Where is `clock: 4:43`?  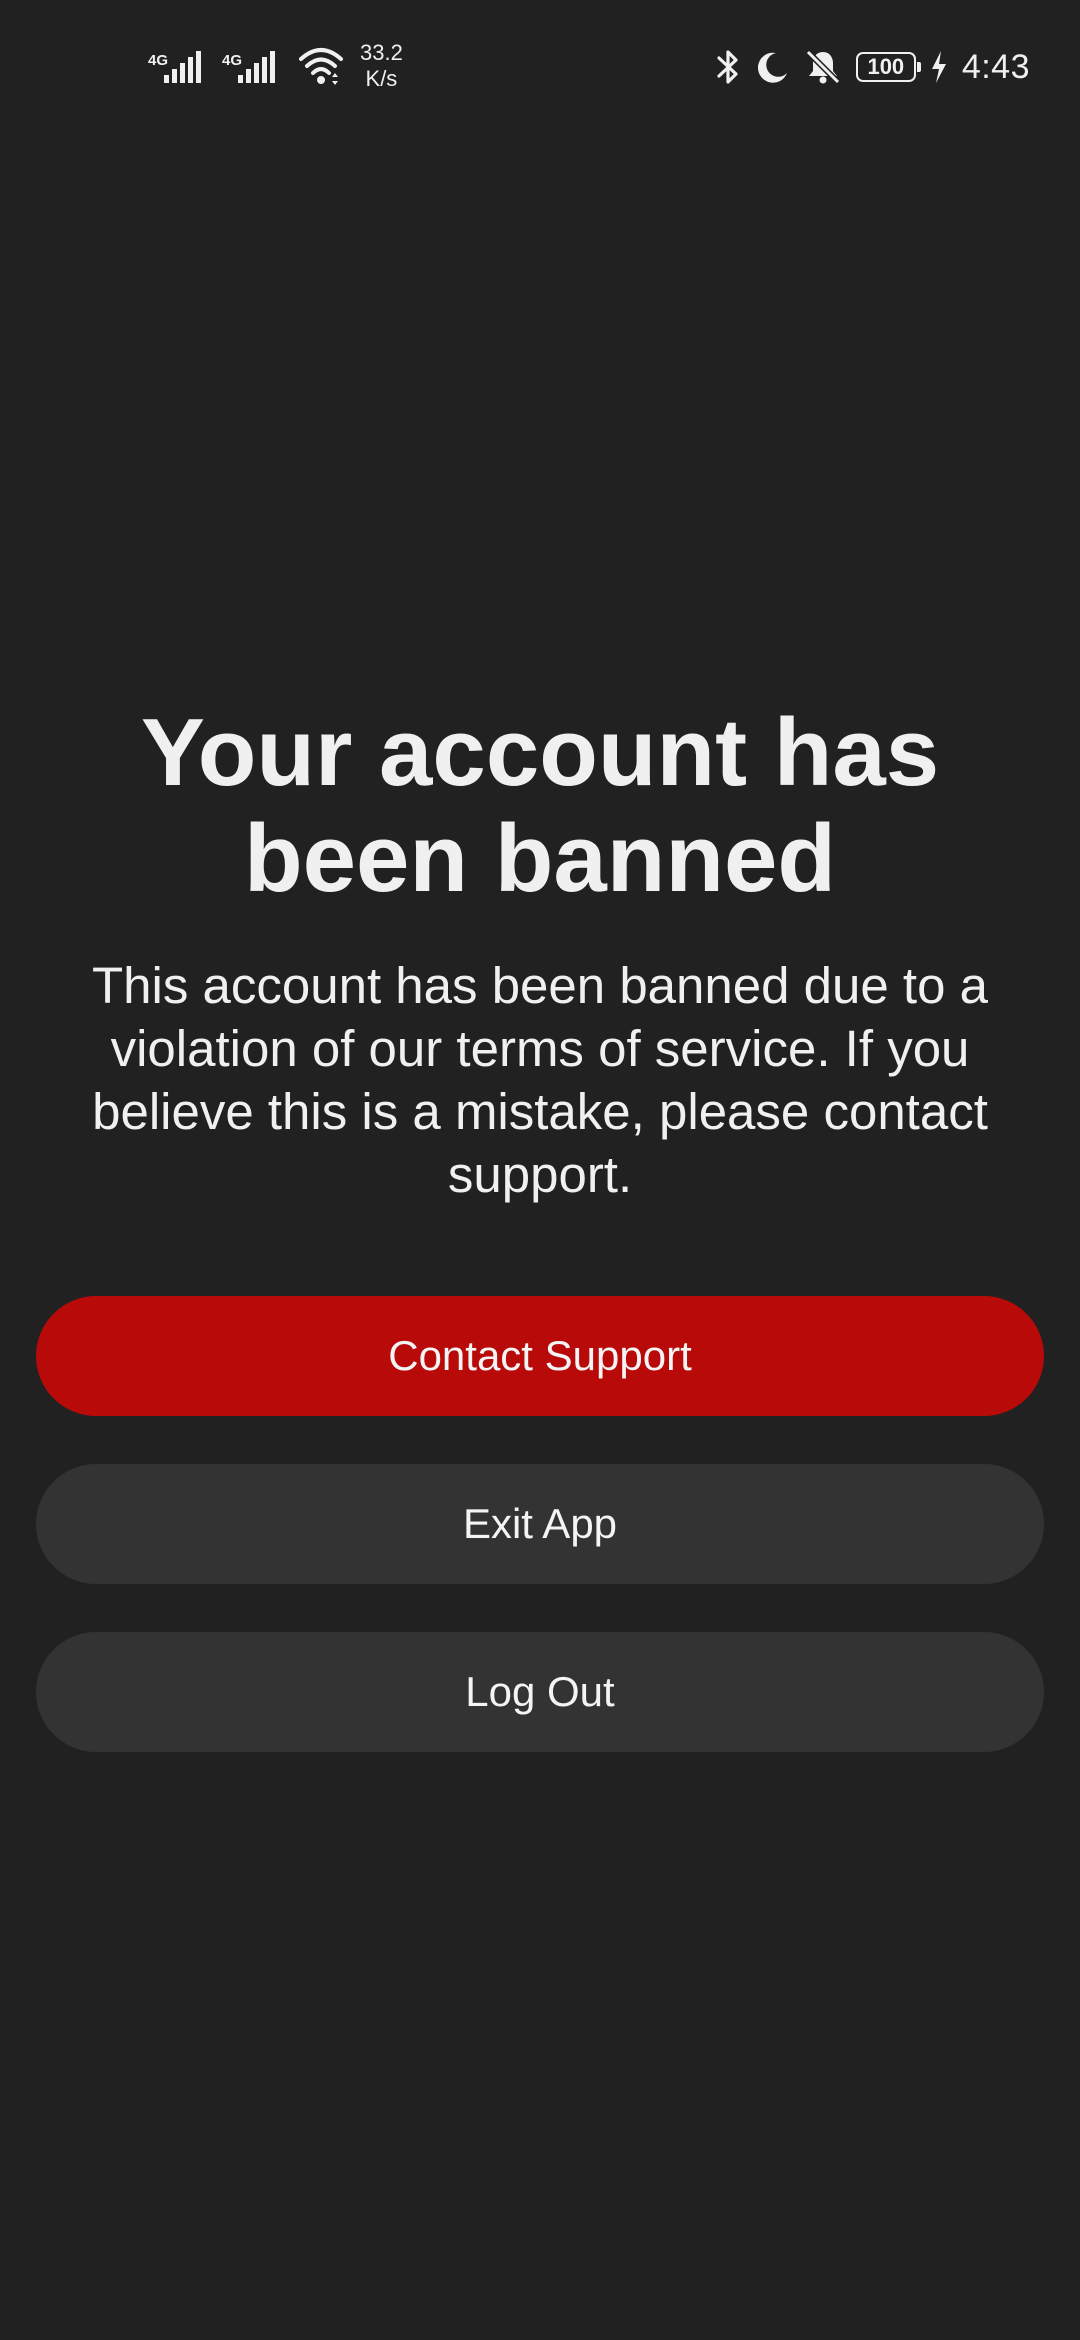 clock: 4:43 is located at coordinates (995, 66).